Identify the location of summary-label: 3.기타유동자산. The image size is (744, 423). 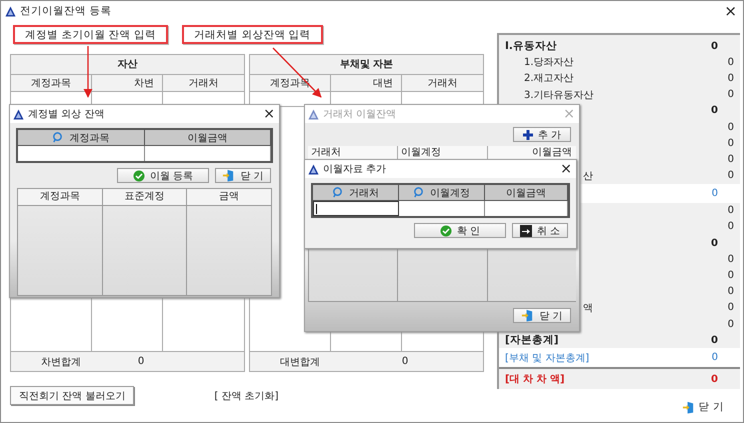
(558, 95).